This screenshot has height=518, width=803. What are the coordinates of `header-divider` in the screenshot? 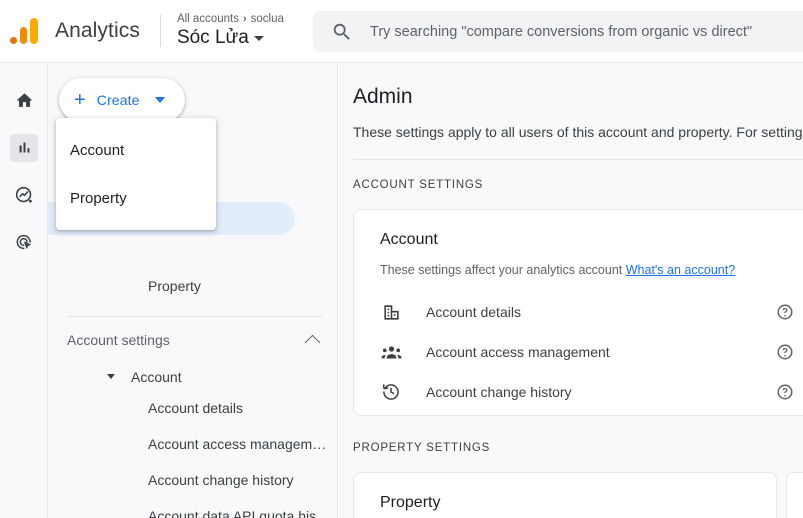 It's located at (160, 31).